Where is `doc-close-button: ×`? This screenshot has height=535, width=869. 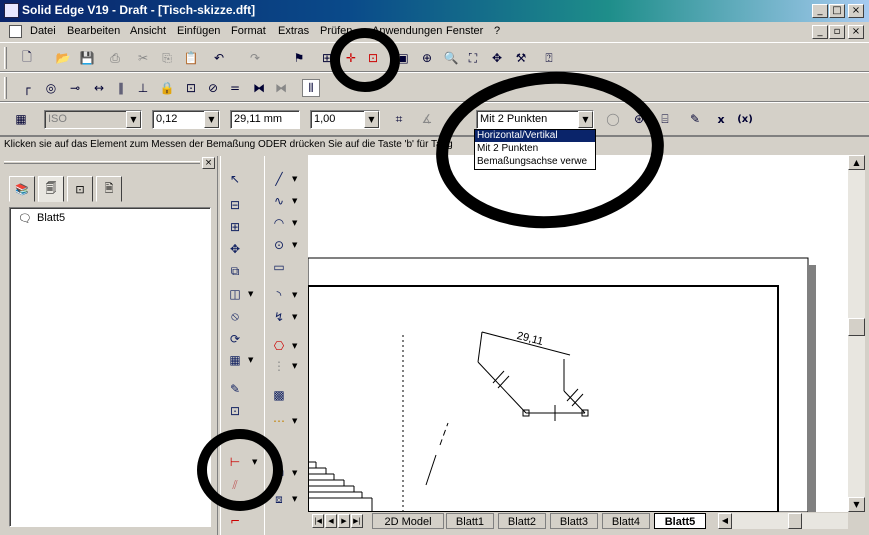 doc-close-button: × is located at coordinates (856, 32).